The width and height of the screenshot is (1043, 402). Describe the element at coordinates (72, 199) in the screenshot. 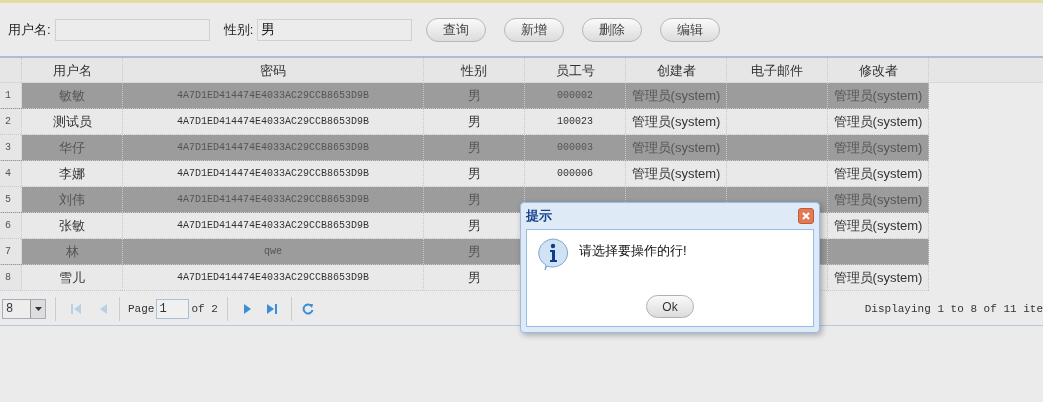

I see `table-cell-text: 刘伟` at that location.